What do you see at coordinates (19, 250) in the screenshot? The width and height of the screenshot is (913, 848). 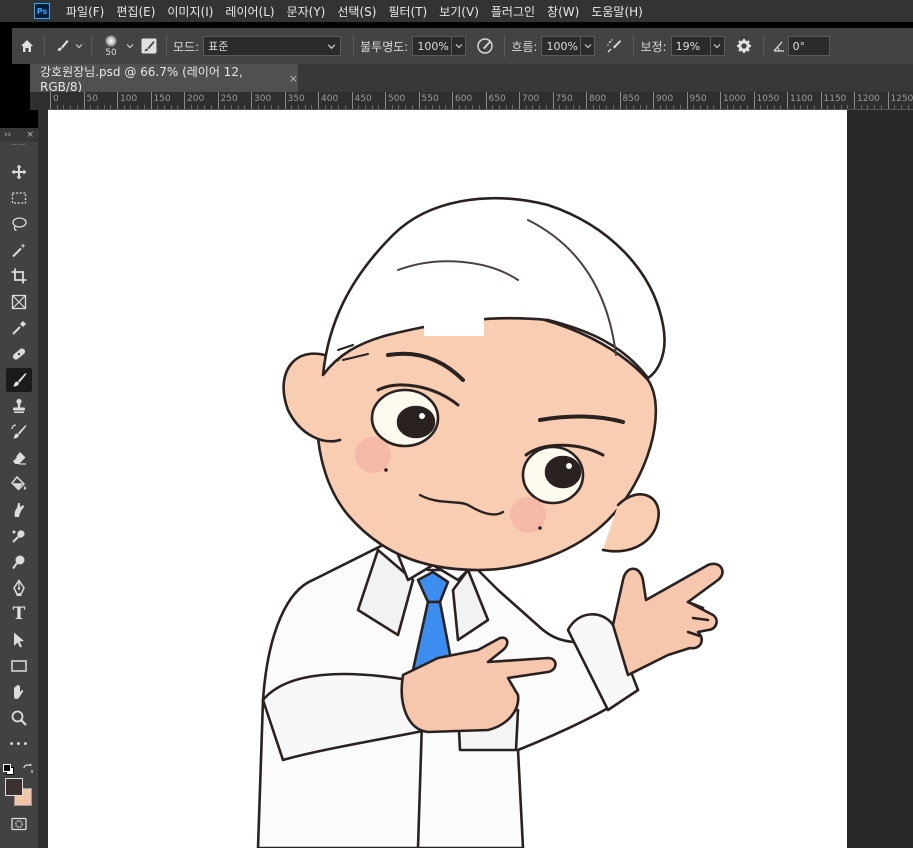 I see `magic-wand-tool-icon` at bounding box center [19, 250].